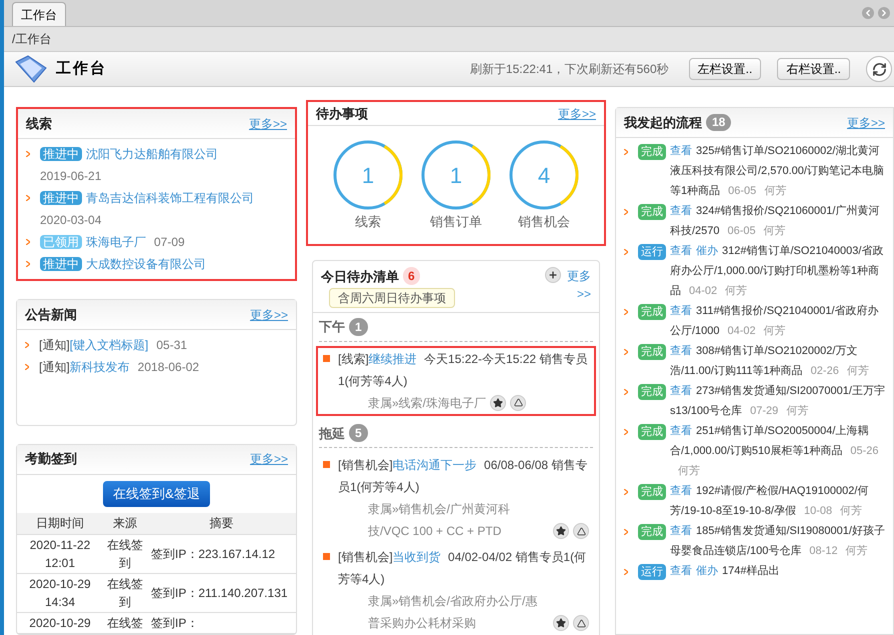  I want to click on table-cell: 2020-10-29 14:34, so click(60, 593).